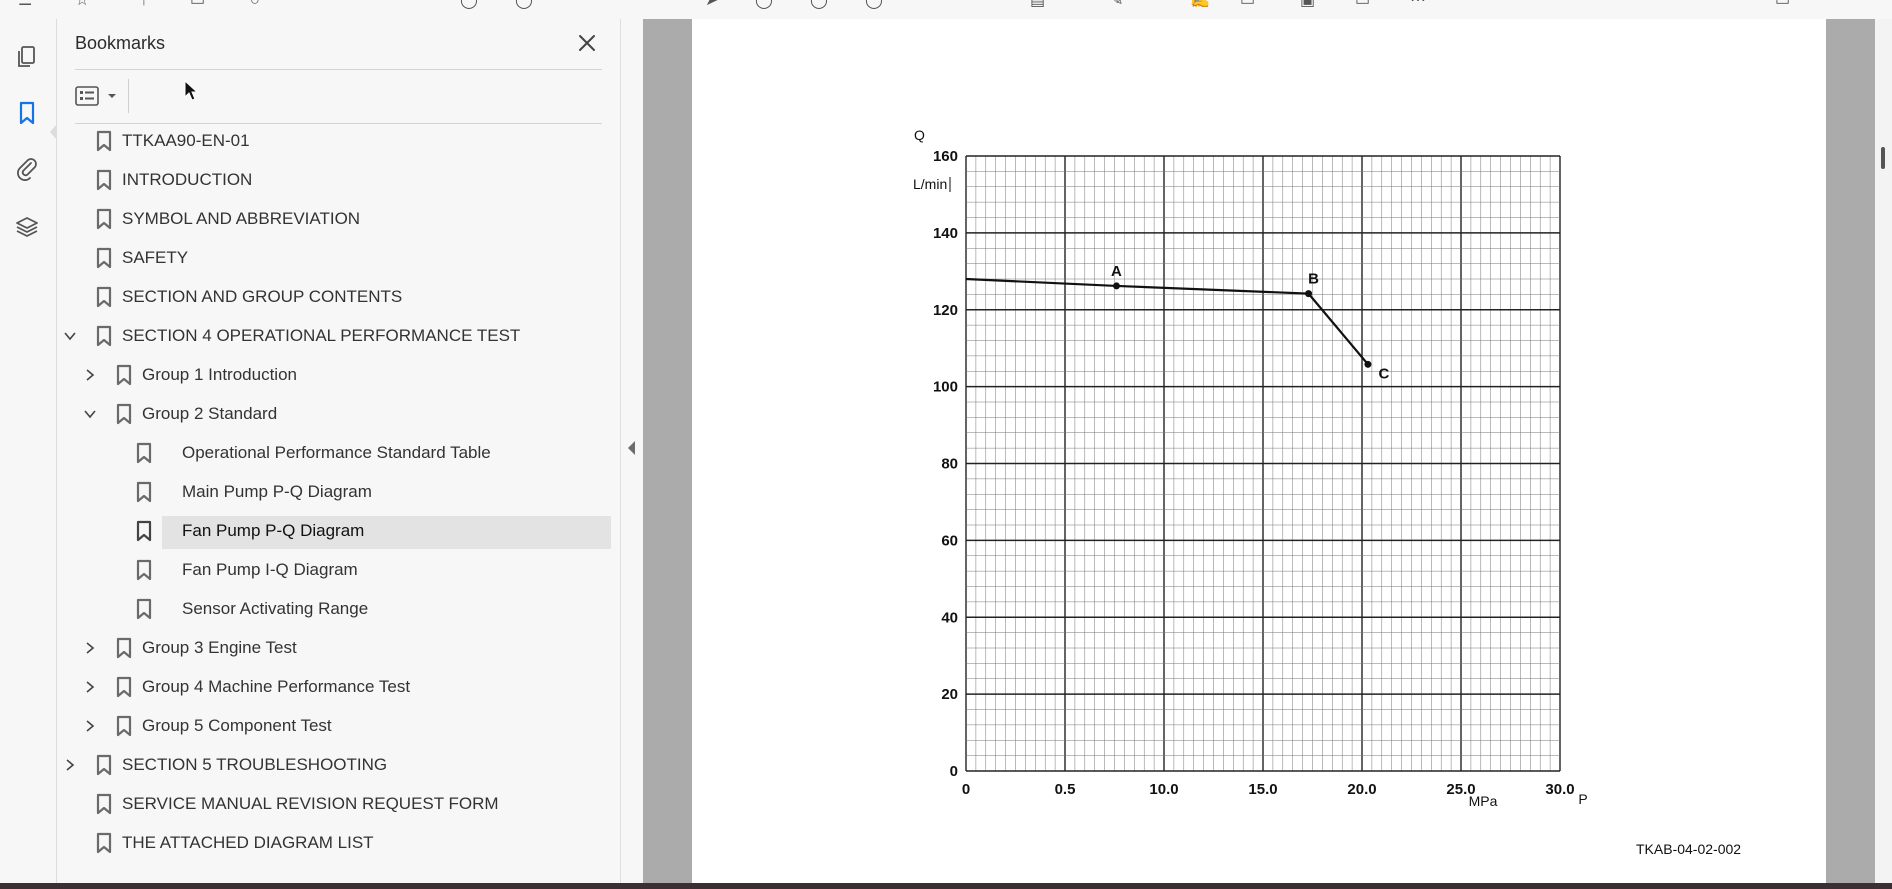 This screenshot has height=889, width=1892. What do you see at coordinates (144, 4) in the screenshot?
I see `upload-icon: ↑` at bounding box center [144, 4].